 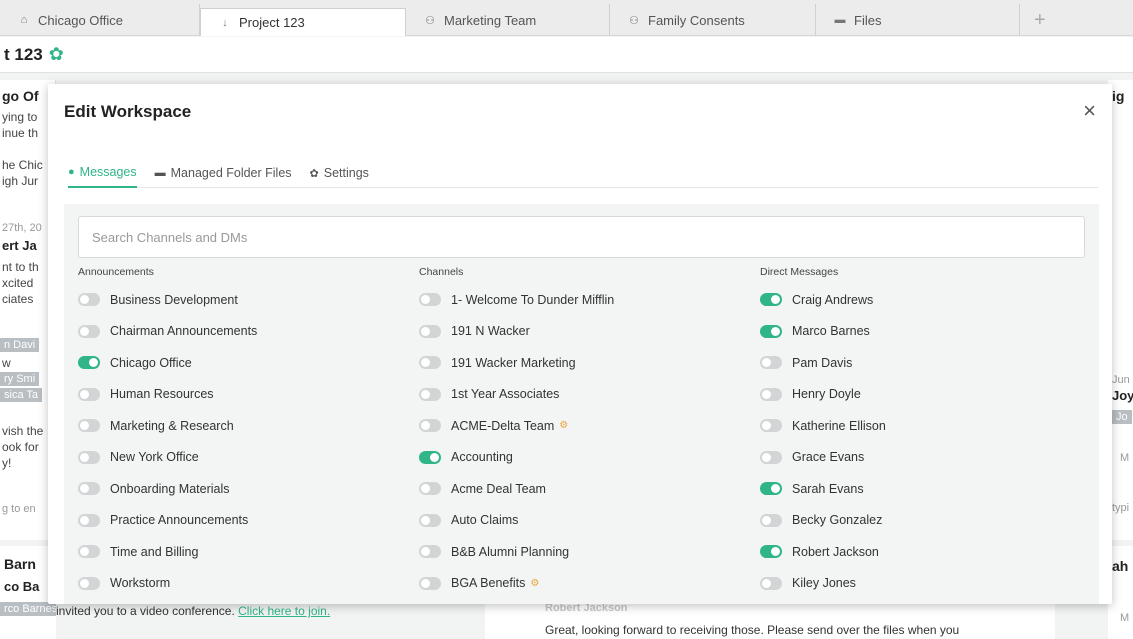 I want to click on toggle-label: Kiley Jones, so click(x=824, y=583).